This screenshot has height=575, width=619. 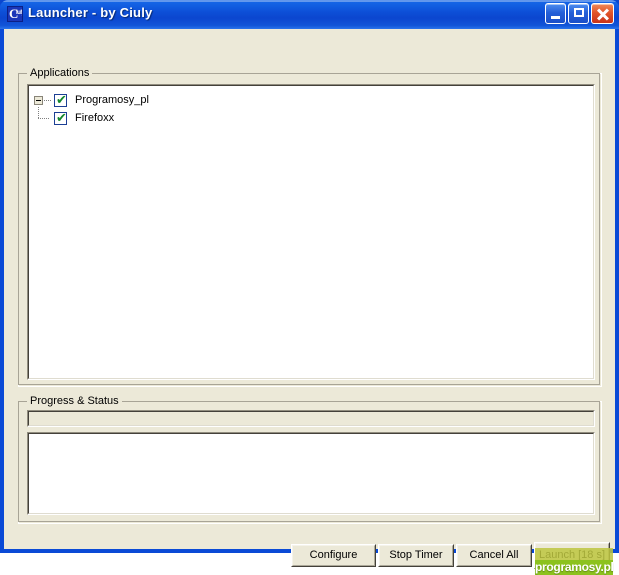 I want to click on maximize-button, so click(x=578, y=13).